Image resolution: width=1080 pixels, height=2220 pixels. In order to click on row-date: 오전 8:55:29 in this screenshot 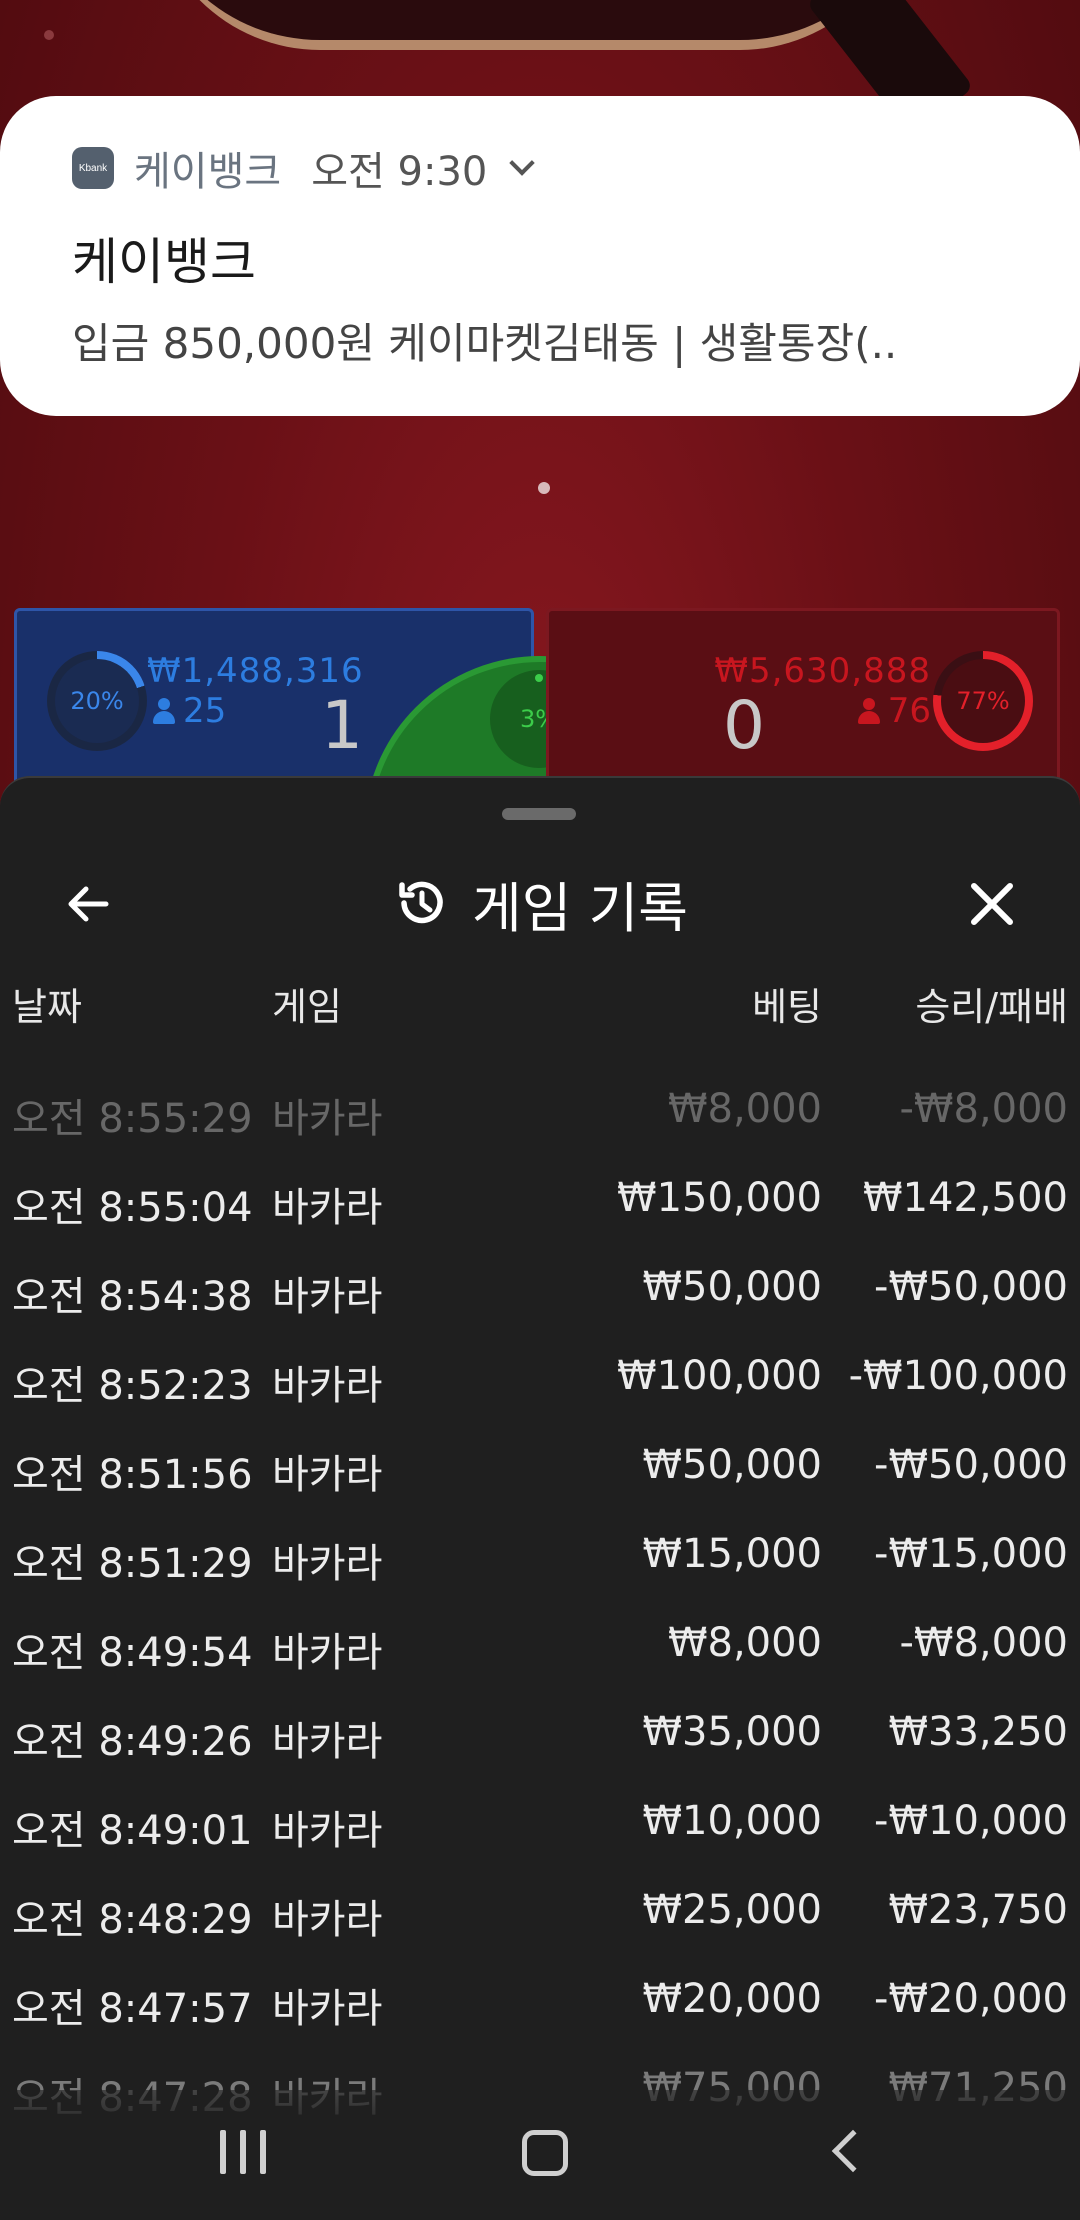, I will do `click(132, 1119)`.